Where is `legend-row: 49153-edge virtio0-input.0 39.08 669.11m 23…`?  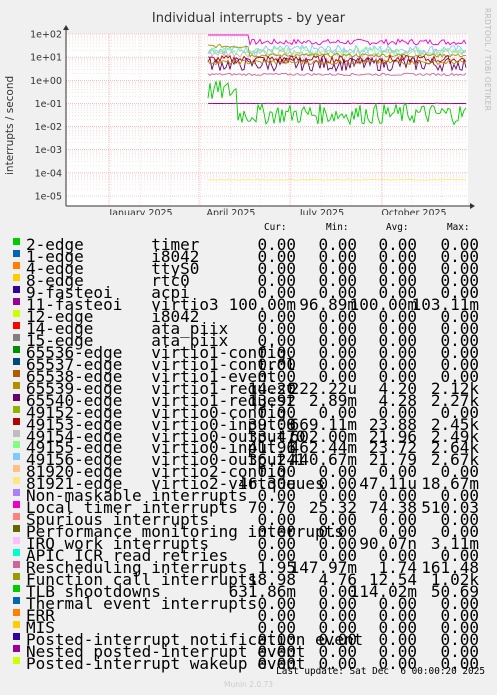 legend-row: 49153-edge virtio0-input.0 39.08 669.11m 23… is located at coordinates (248, 424).